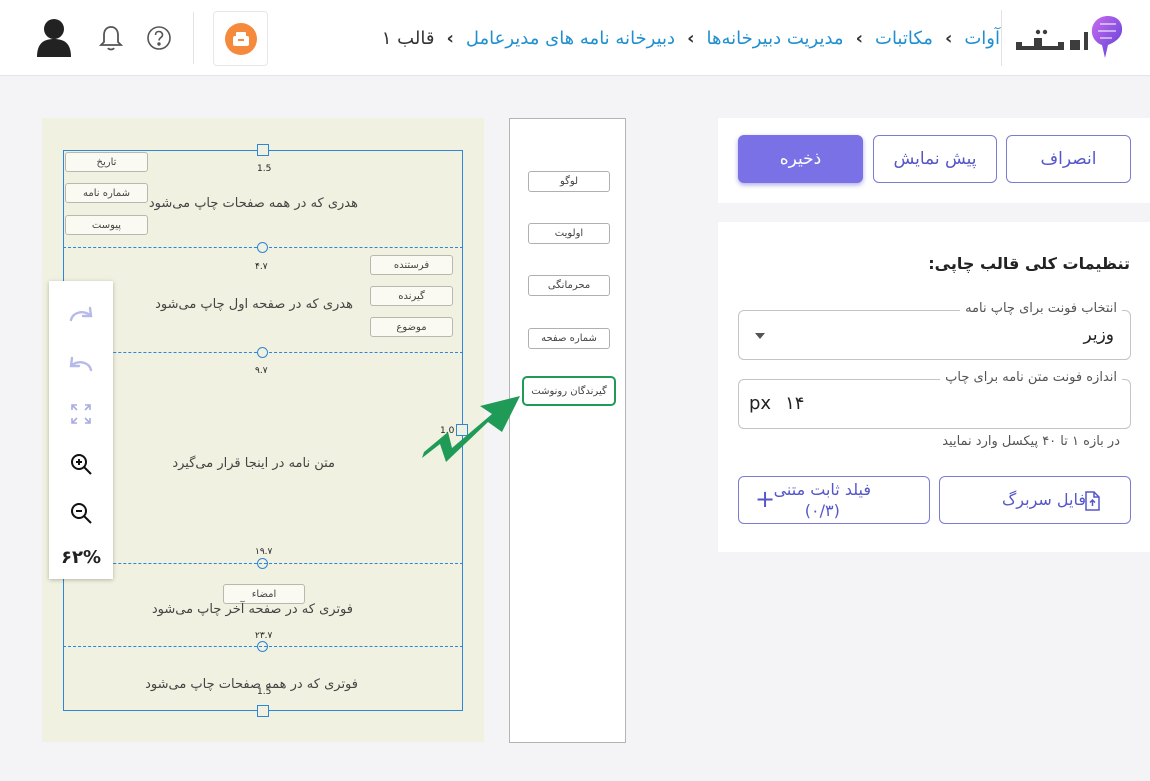  What do you see at coordinates (934, 330) in the screenshot?
I see `font-select: انتخاب فونت برای چاپ نامه وزیر` at bounding box center [934, 330].